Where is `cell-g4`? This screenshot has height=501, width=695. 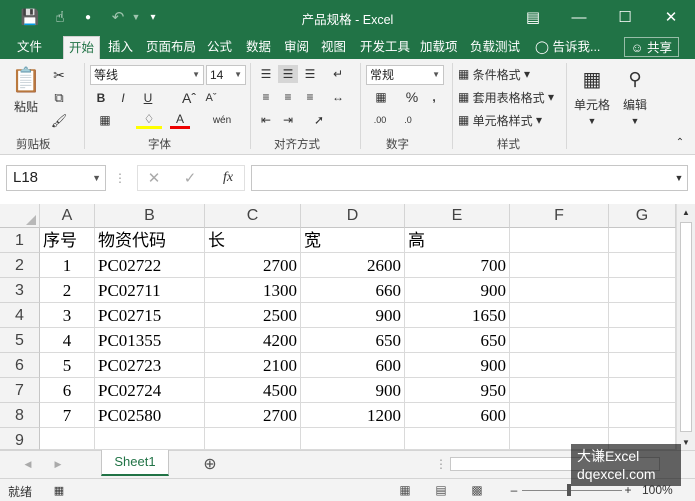 cell-g4 is located at coordinates (642, 315).